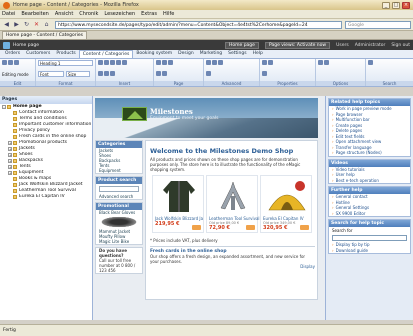 The height and width of the screenshot is (336, 413). Describe the element at coordinates (100, 73) in the screenshot. I see `link-icon` at that location.